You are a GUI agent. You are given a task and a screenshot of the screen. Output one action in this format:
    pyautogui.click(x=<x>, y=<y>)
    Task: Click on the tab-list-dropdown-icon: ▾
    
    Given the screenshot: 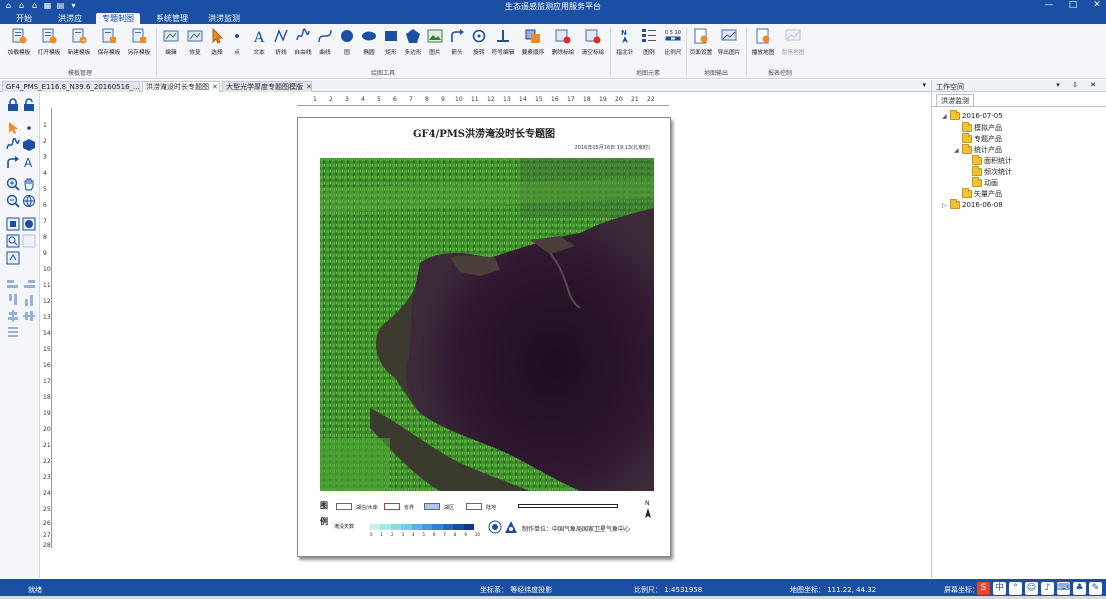 What is the action you would take?
    pyautogui.click(x=924, y=85)
    